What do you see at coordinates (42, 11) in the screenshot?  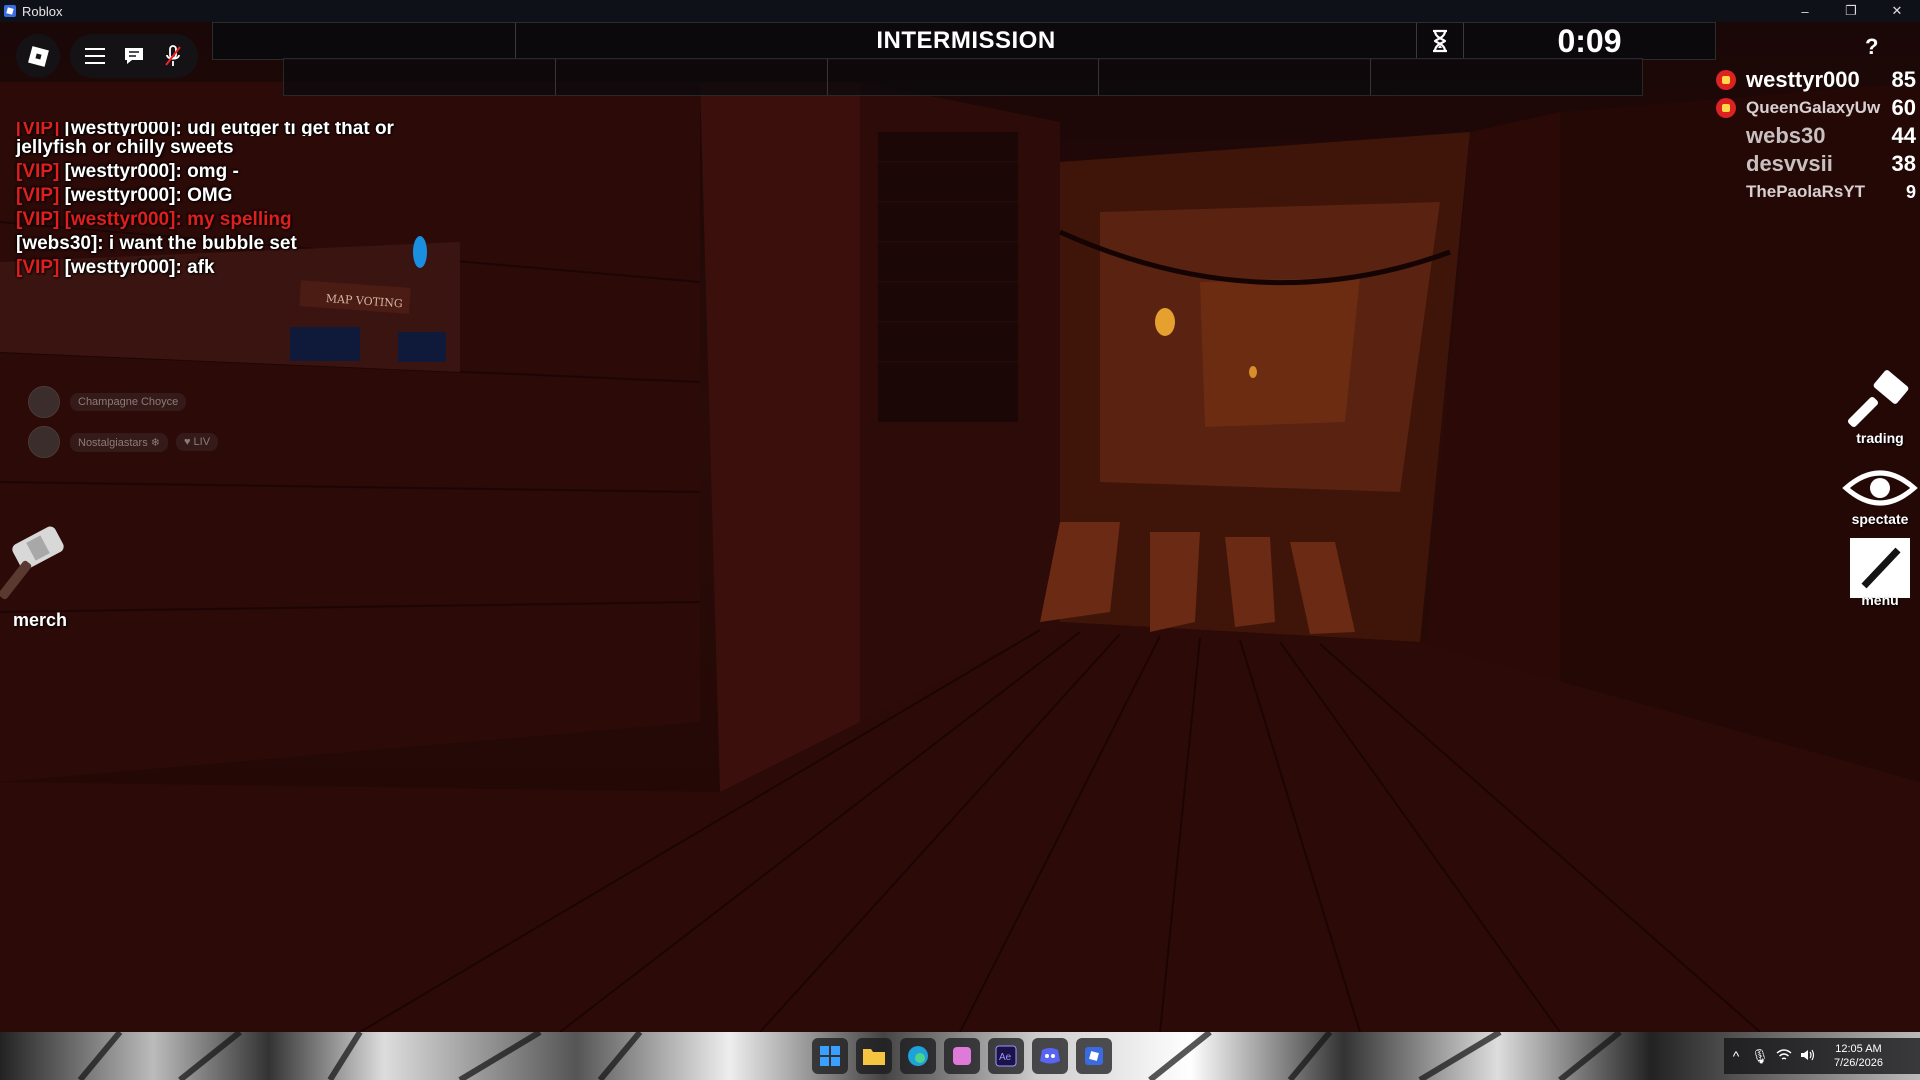 I see `window-title: Roblox` at bounding box center [42, 11].